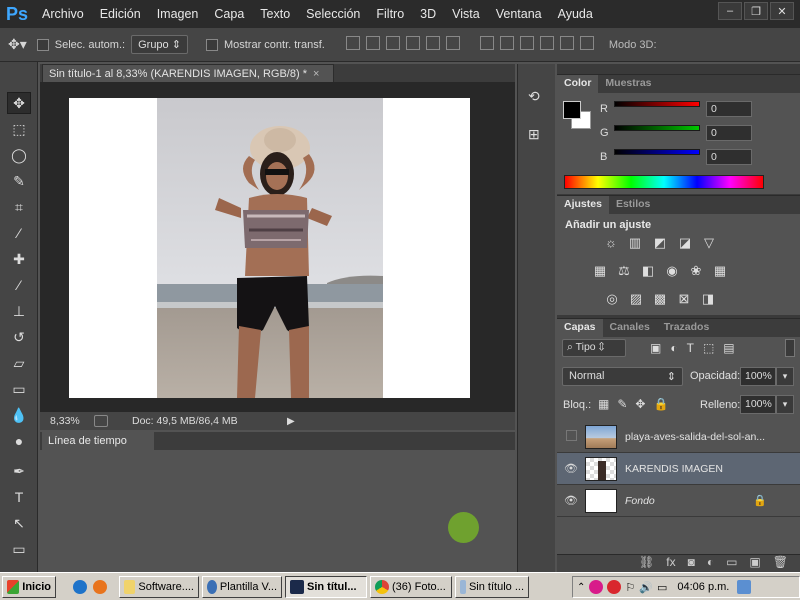 Image resolution: width=800 pixels, height=600 pixels. I want to click on layer-filter-dropdown: ⌕ Tipo ⇕, so click(594, 348).